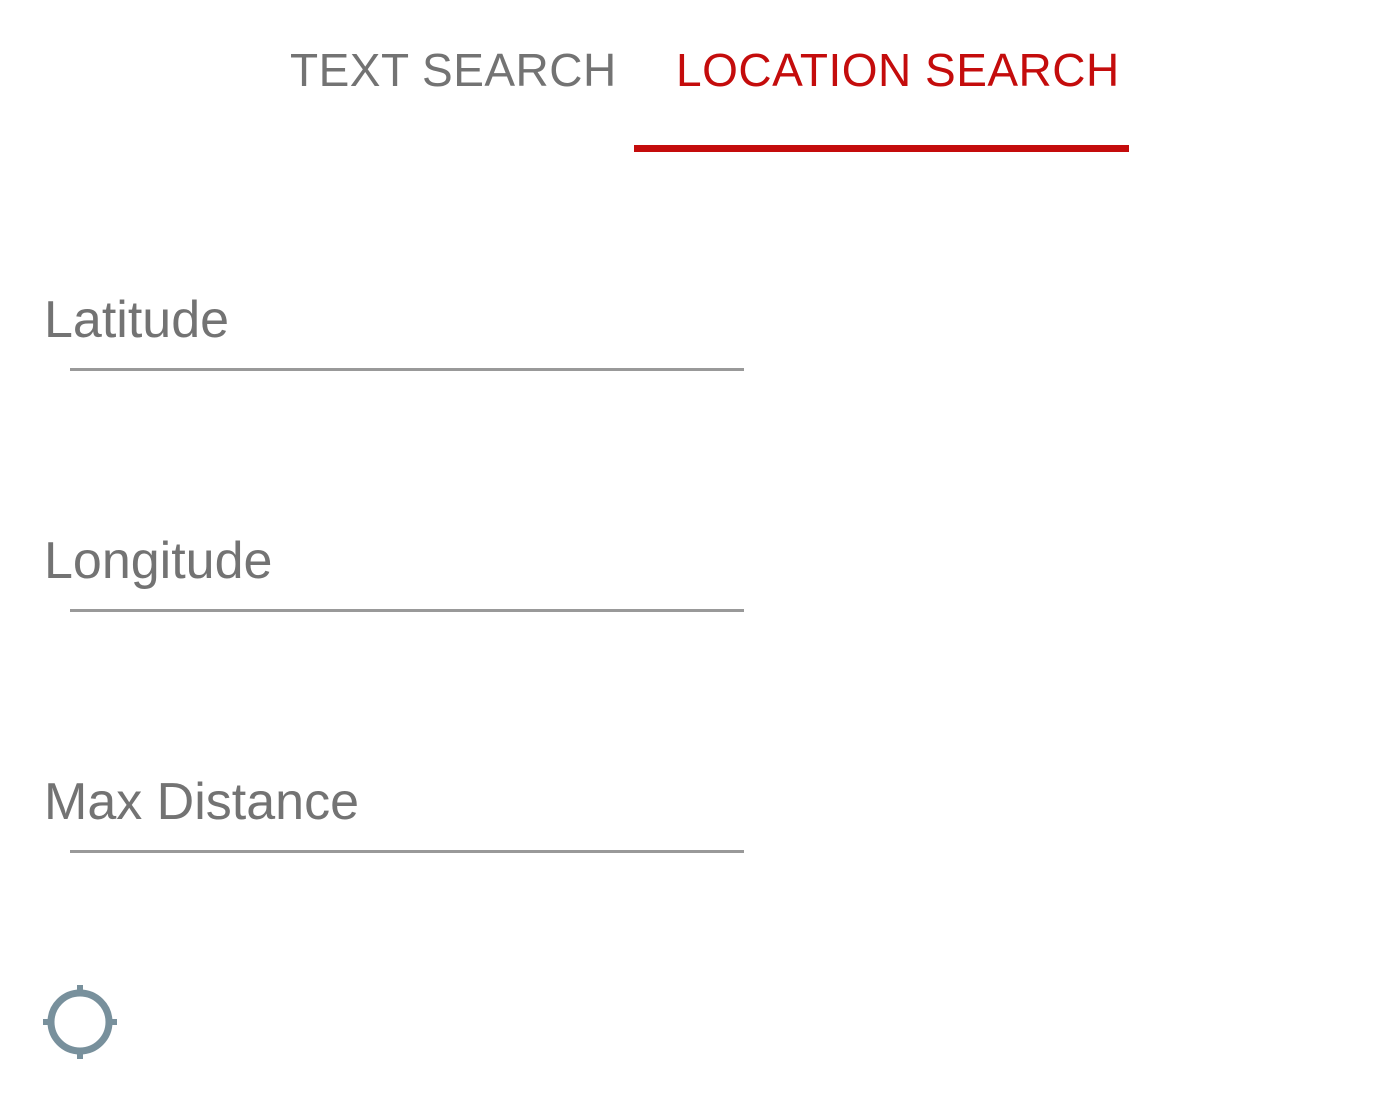 This screenshot has width=1380, height=1093. I want to click on max-distance-input, so click(394, 807).